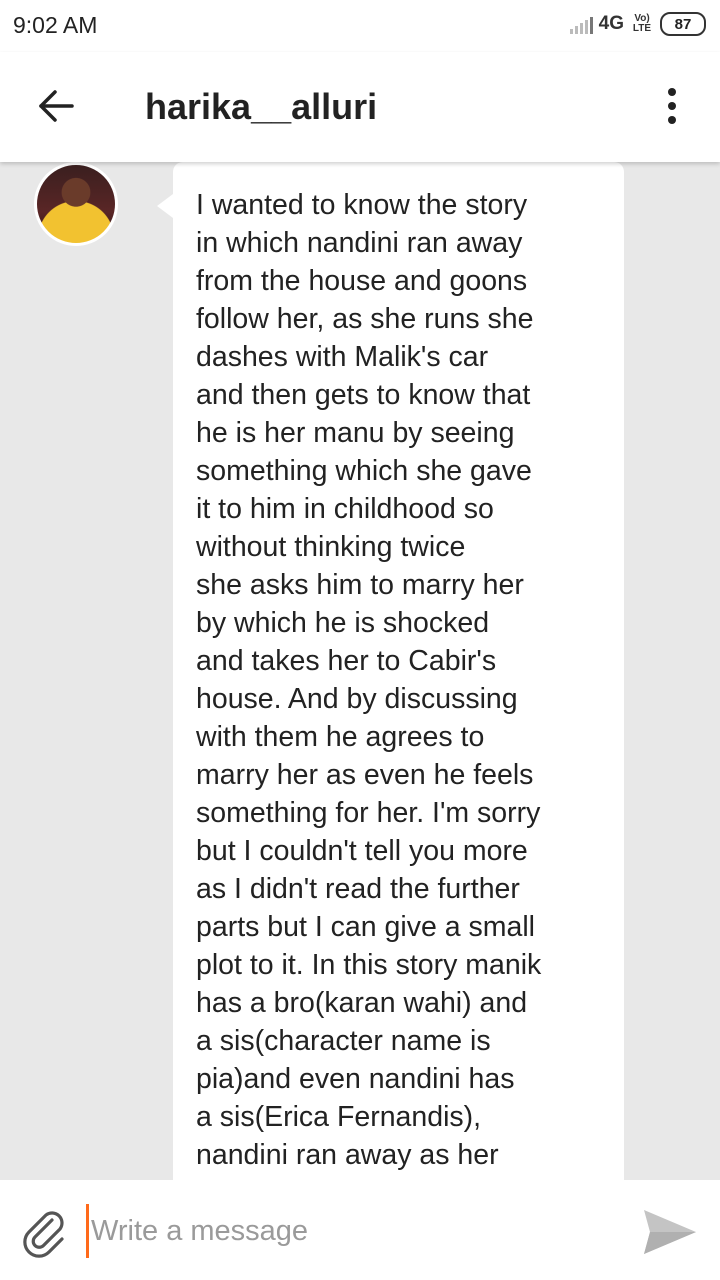  What do you see at coordinates (672, 108) in the screenshot?
I see `more-options-icon` at bounding box center [672, 108].